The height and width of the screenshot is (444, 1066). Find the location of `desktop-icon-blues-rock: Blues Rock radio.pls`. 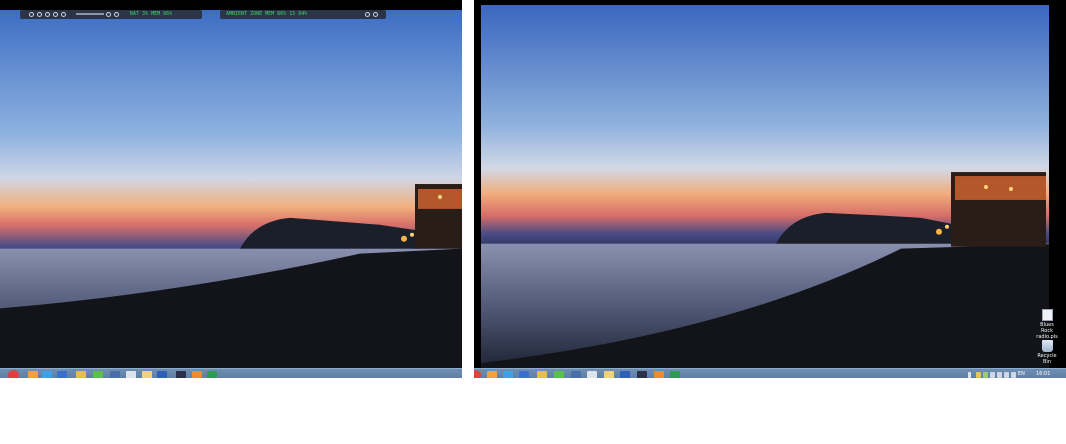

desktop-icon-blues-rock: Blues Rock radio.pls is located at coordinates (1047, 324).